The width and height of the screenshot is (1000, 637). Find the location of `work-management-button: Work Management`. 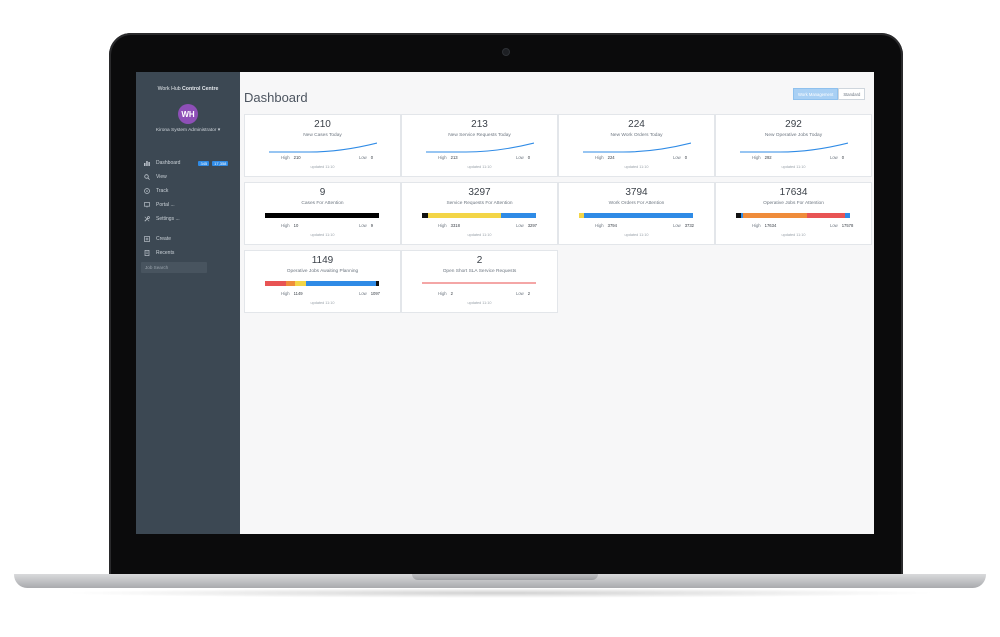

work-management-button: Work Management is located at coordinates (816, 94).